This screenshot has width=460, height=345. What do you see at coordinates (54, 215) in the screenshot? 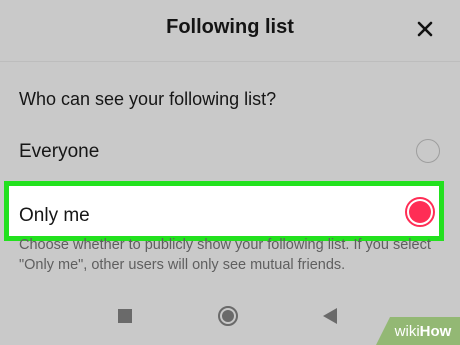
I see `option-label: Only me` at bounding box center [54, 215].